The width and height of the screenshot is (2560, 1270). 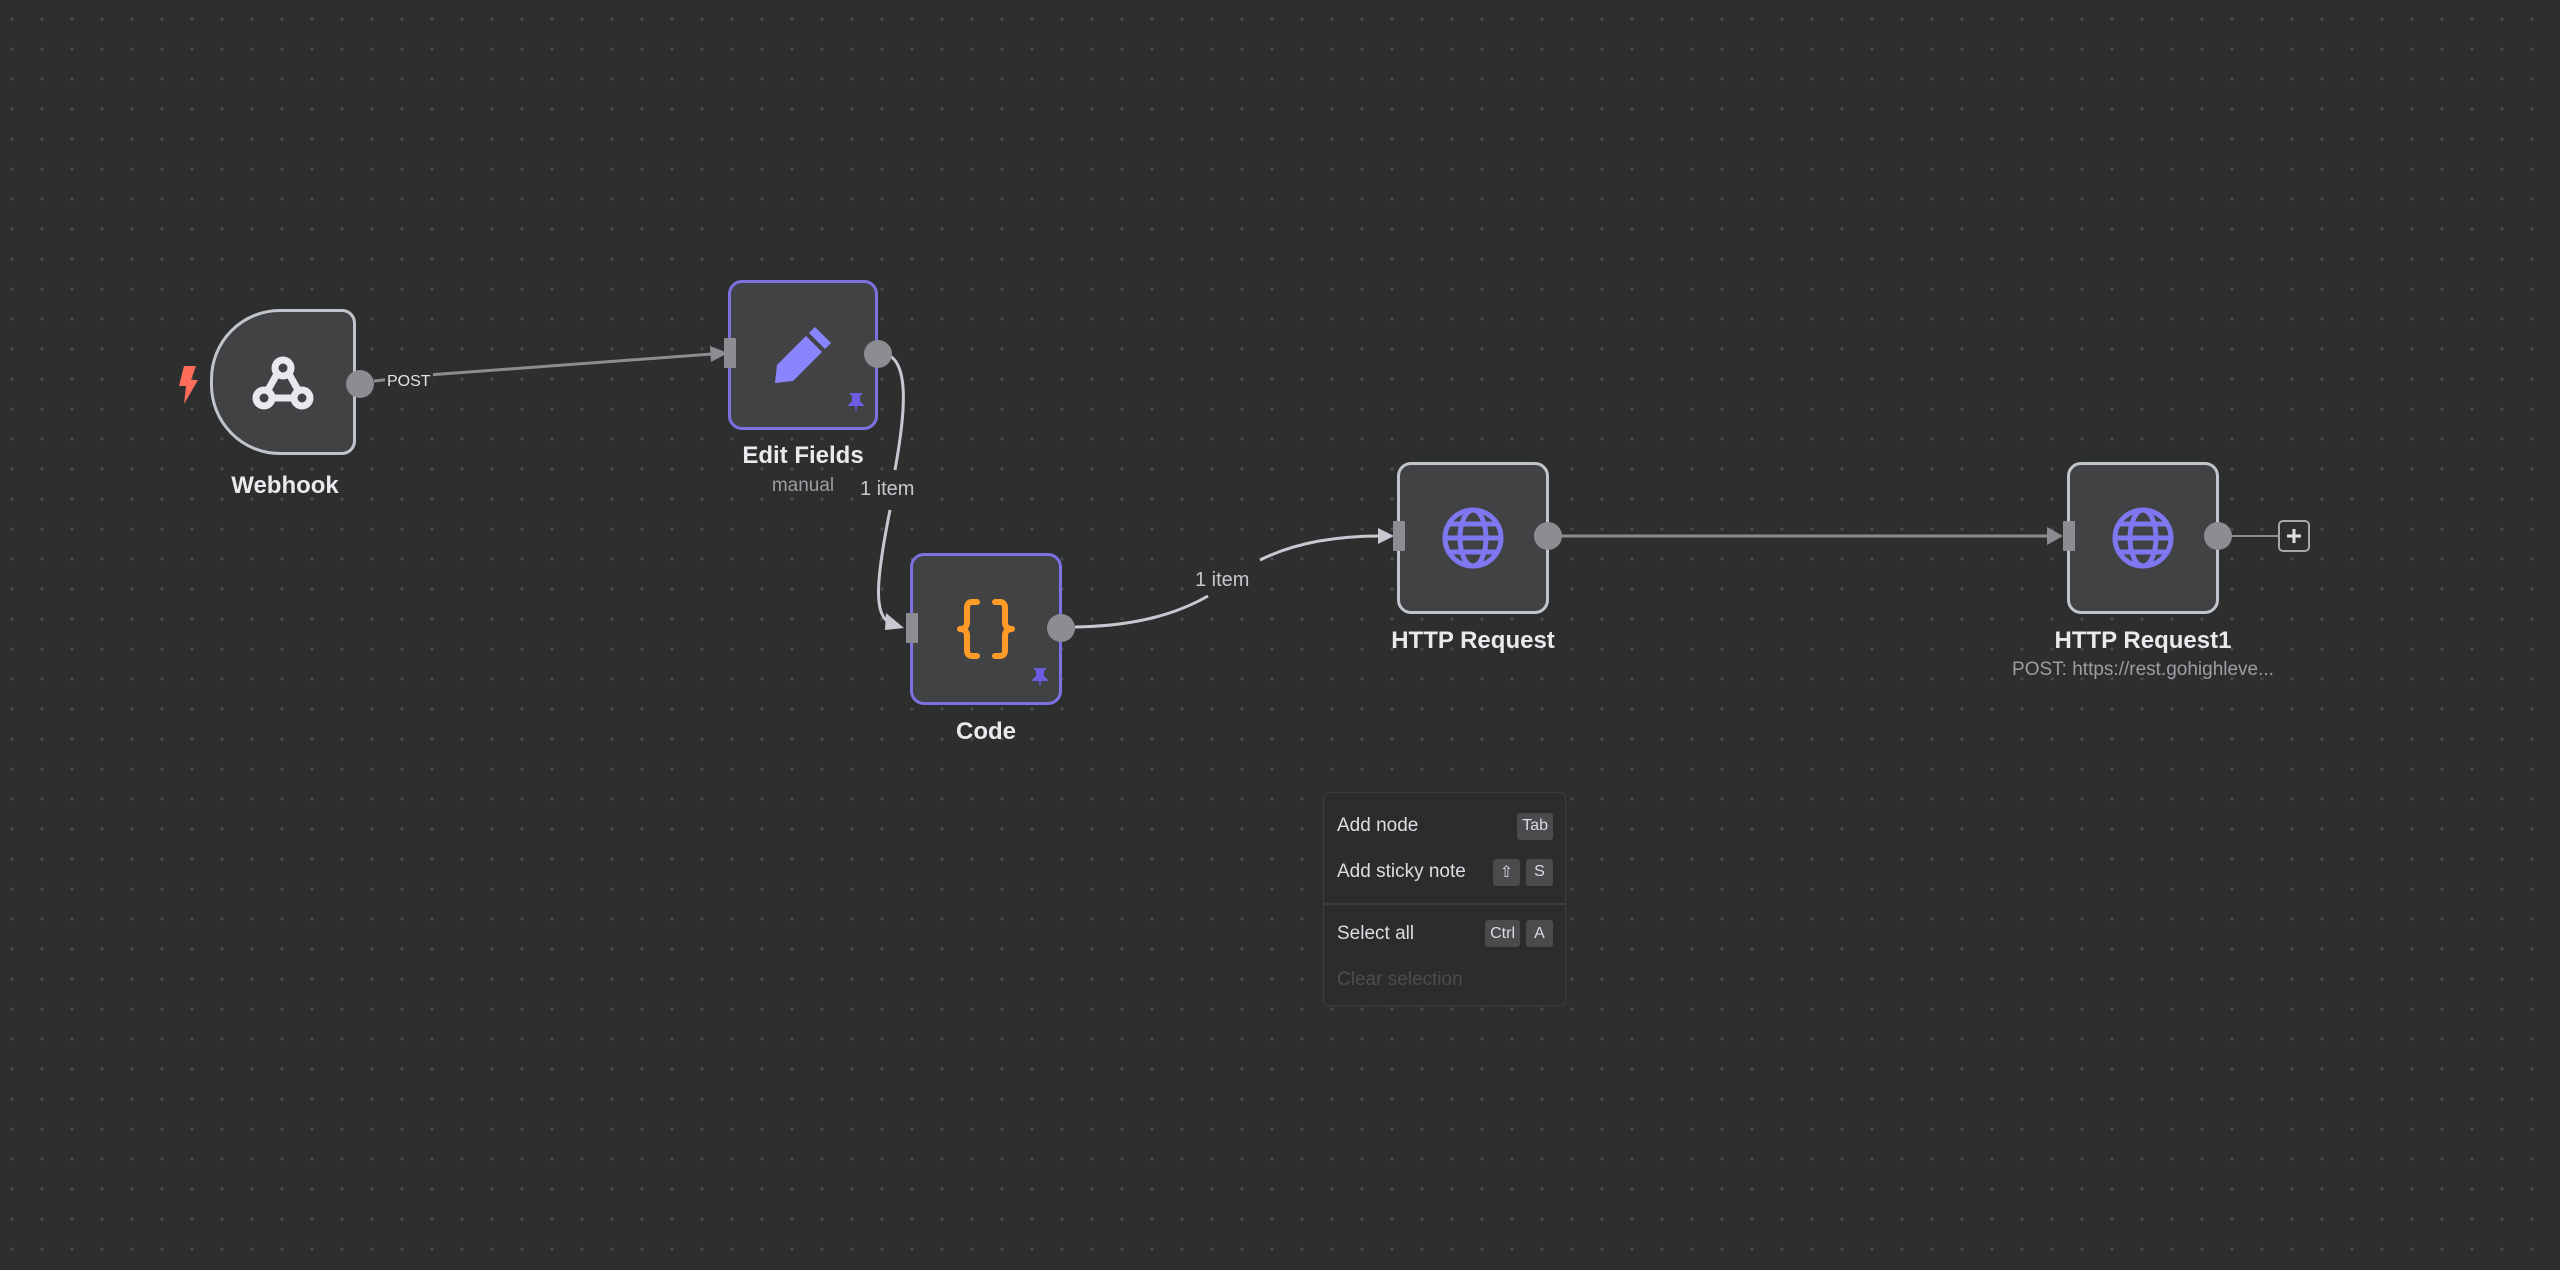 What do you see at coordinates (1502, 933) in the screenshot?
I see `kbd-key: Ctrl` at bounding box center [1502, 933].